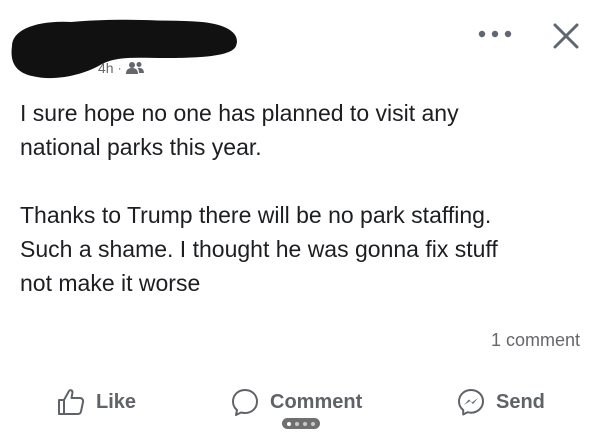 This screenshot has width=600, height=435. I want to click on comment-label: Comment, so click(316, 401).